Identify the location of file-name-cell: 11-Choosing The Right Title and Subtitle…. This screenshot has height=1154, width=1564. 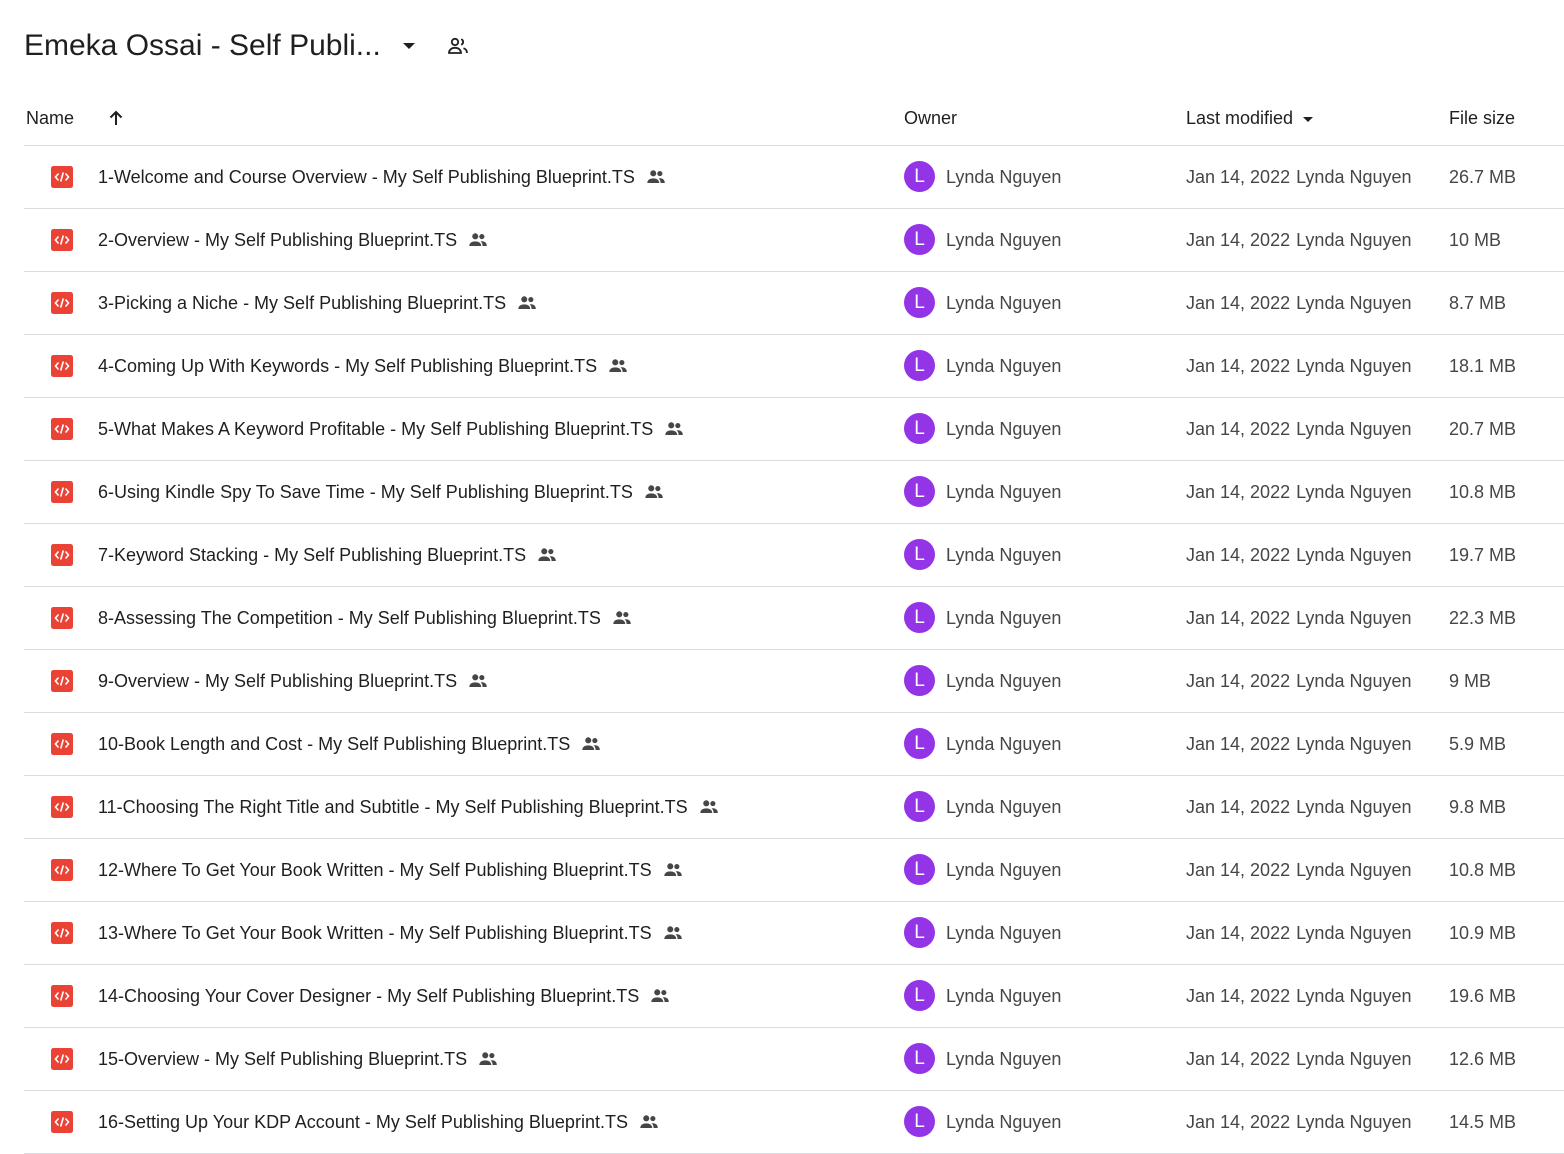
(409, 807).